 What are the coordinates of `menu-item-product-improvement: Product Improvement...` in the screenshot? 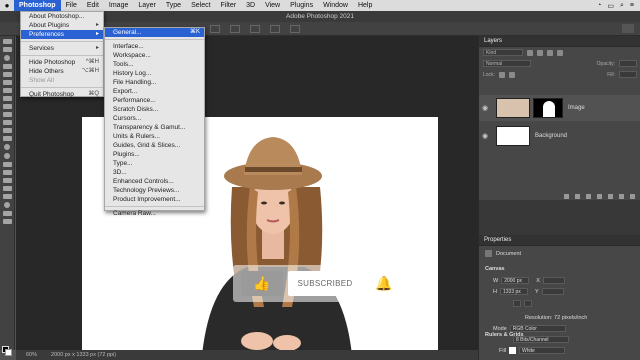 It's located at (154, 199).